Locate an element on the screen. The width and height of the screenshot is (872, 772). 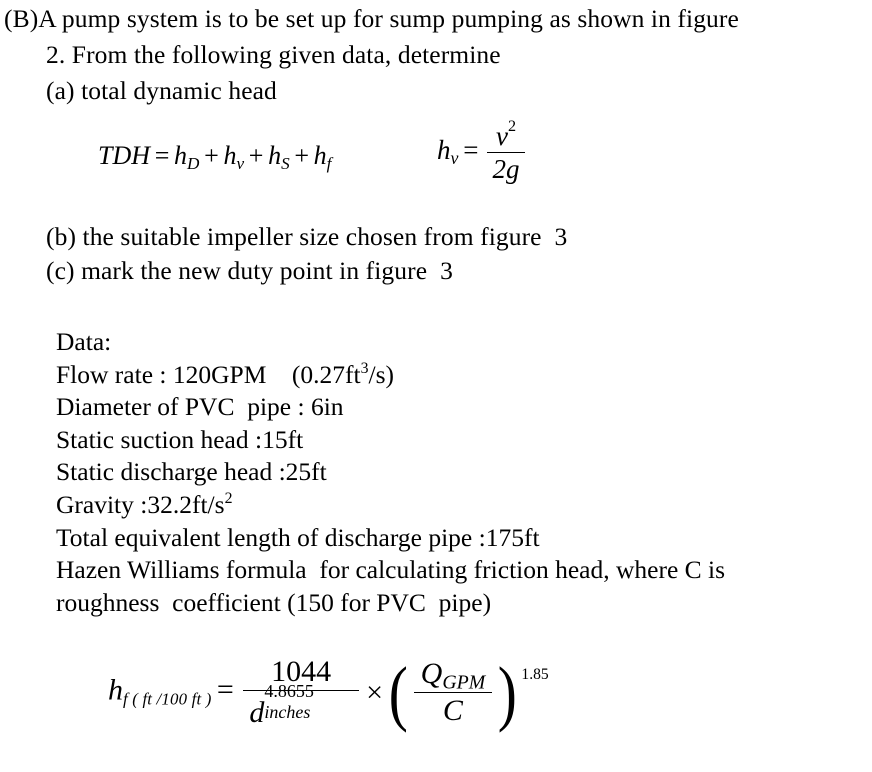
equation-hazen-paren-open: ( is located at coordinates (398, 693).